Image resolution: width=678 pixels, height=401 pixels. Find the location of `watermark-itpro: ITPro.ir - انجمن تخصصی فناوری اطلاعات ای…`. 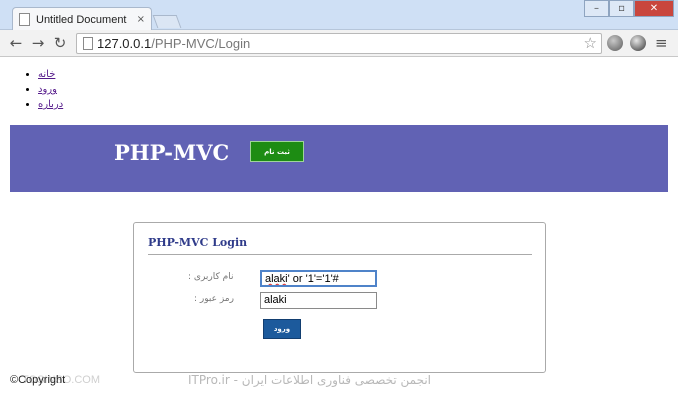

watermark-itpro: ITPro.ir - انجمن تخصصی فناوری اطلاعات ای… is located at coordinates (309, 380).